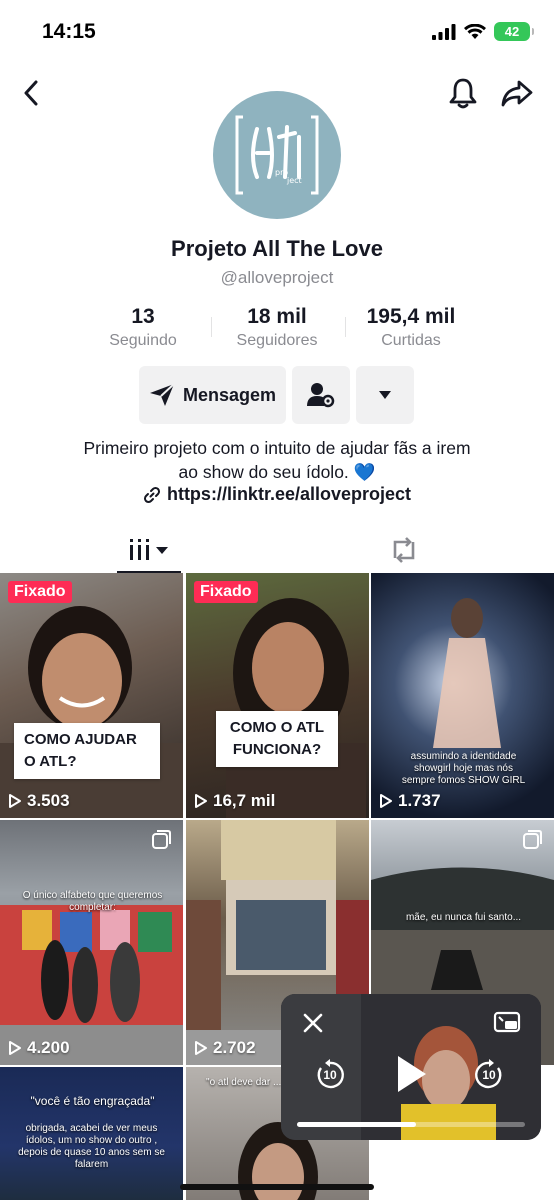 This screenshot has width=554, height=1200. What do you see at coordinates (69, 31) in the screenshot?
I see `status-time: 14:15` at bounding box center [69, 31].